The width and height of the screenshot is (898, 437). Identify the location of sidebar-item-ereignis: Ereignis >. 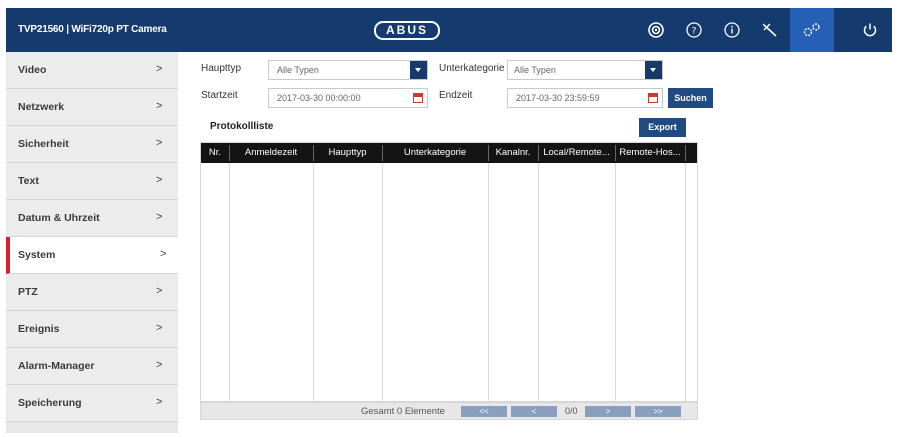
(92, 329).